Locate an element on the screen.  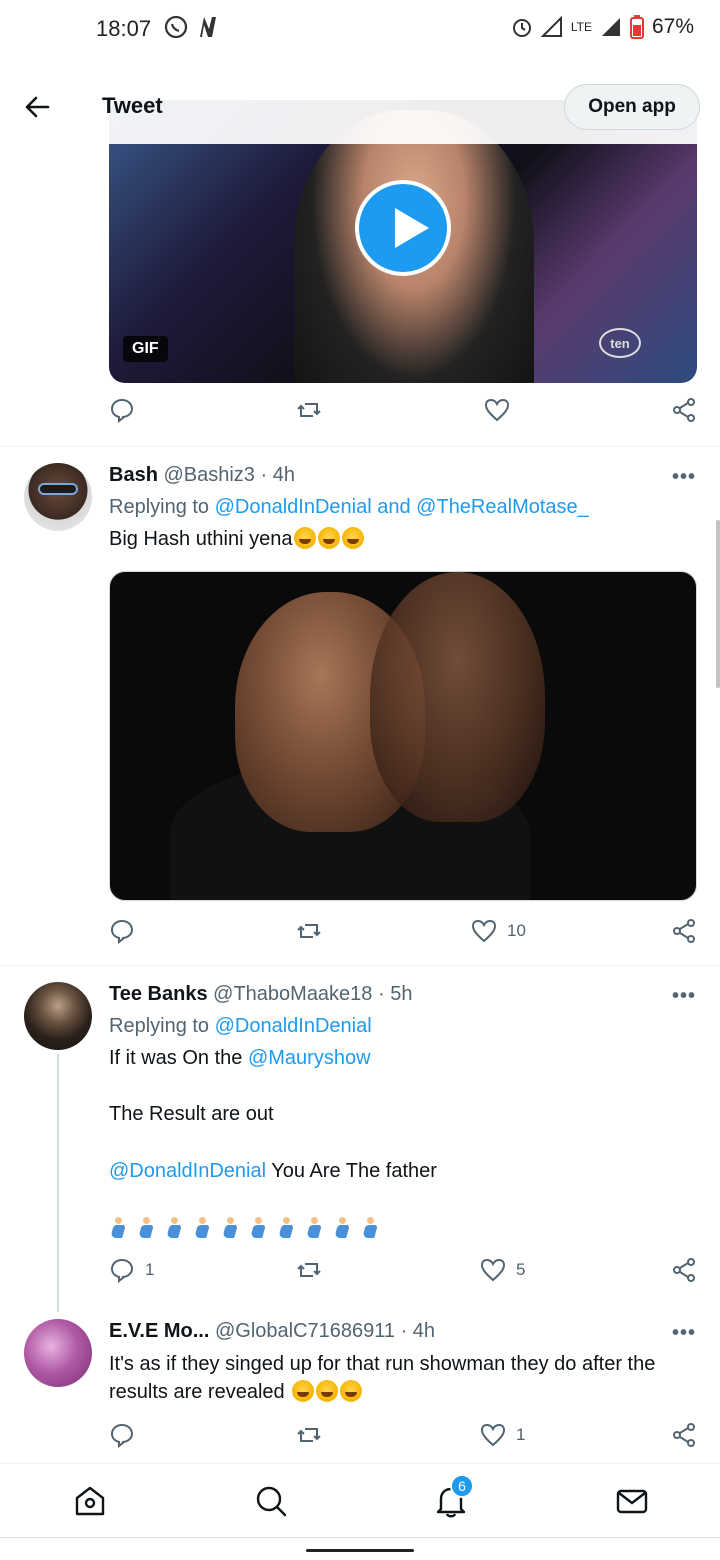
signal-icon is located at coordinates (551, 26).